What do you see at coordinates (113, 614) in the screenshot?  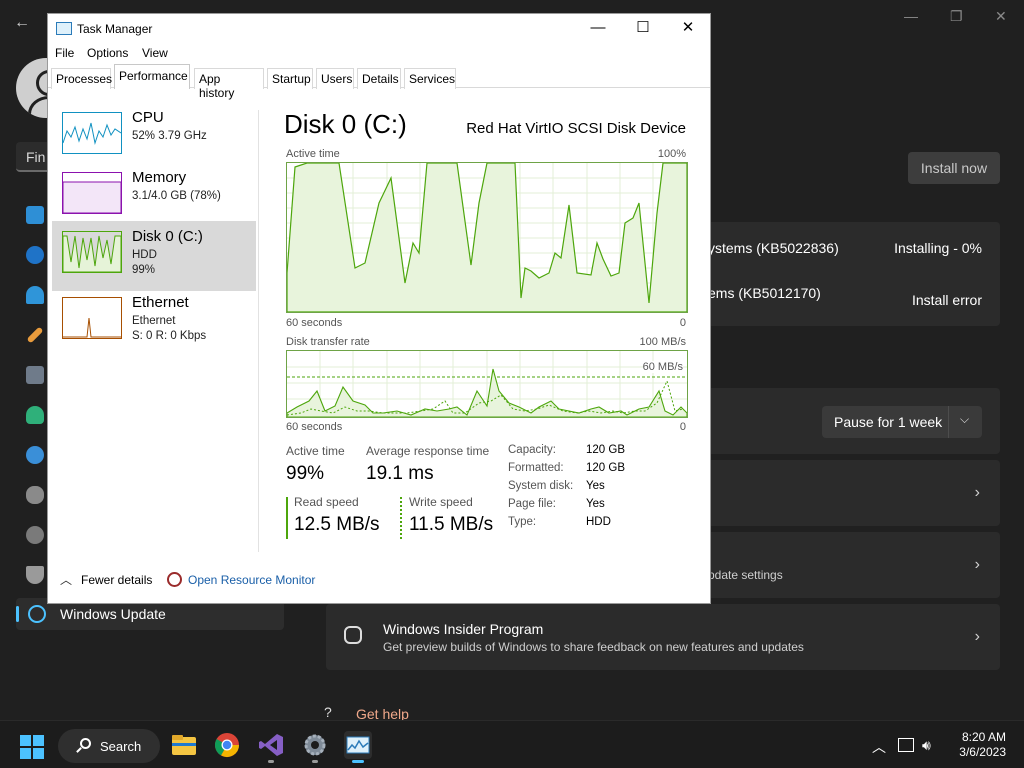 I see `sidebar-item-label: Windows Update` at bounding box center [113, 614].